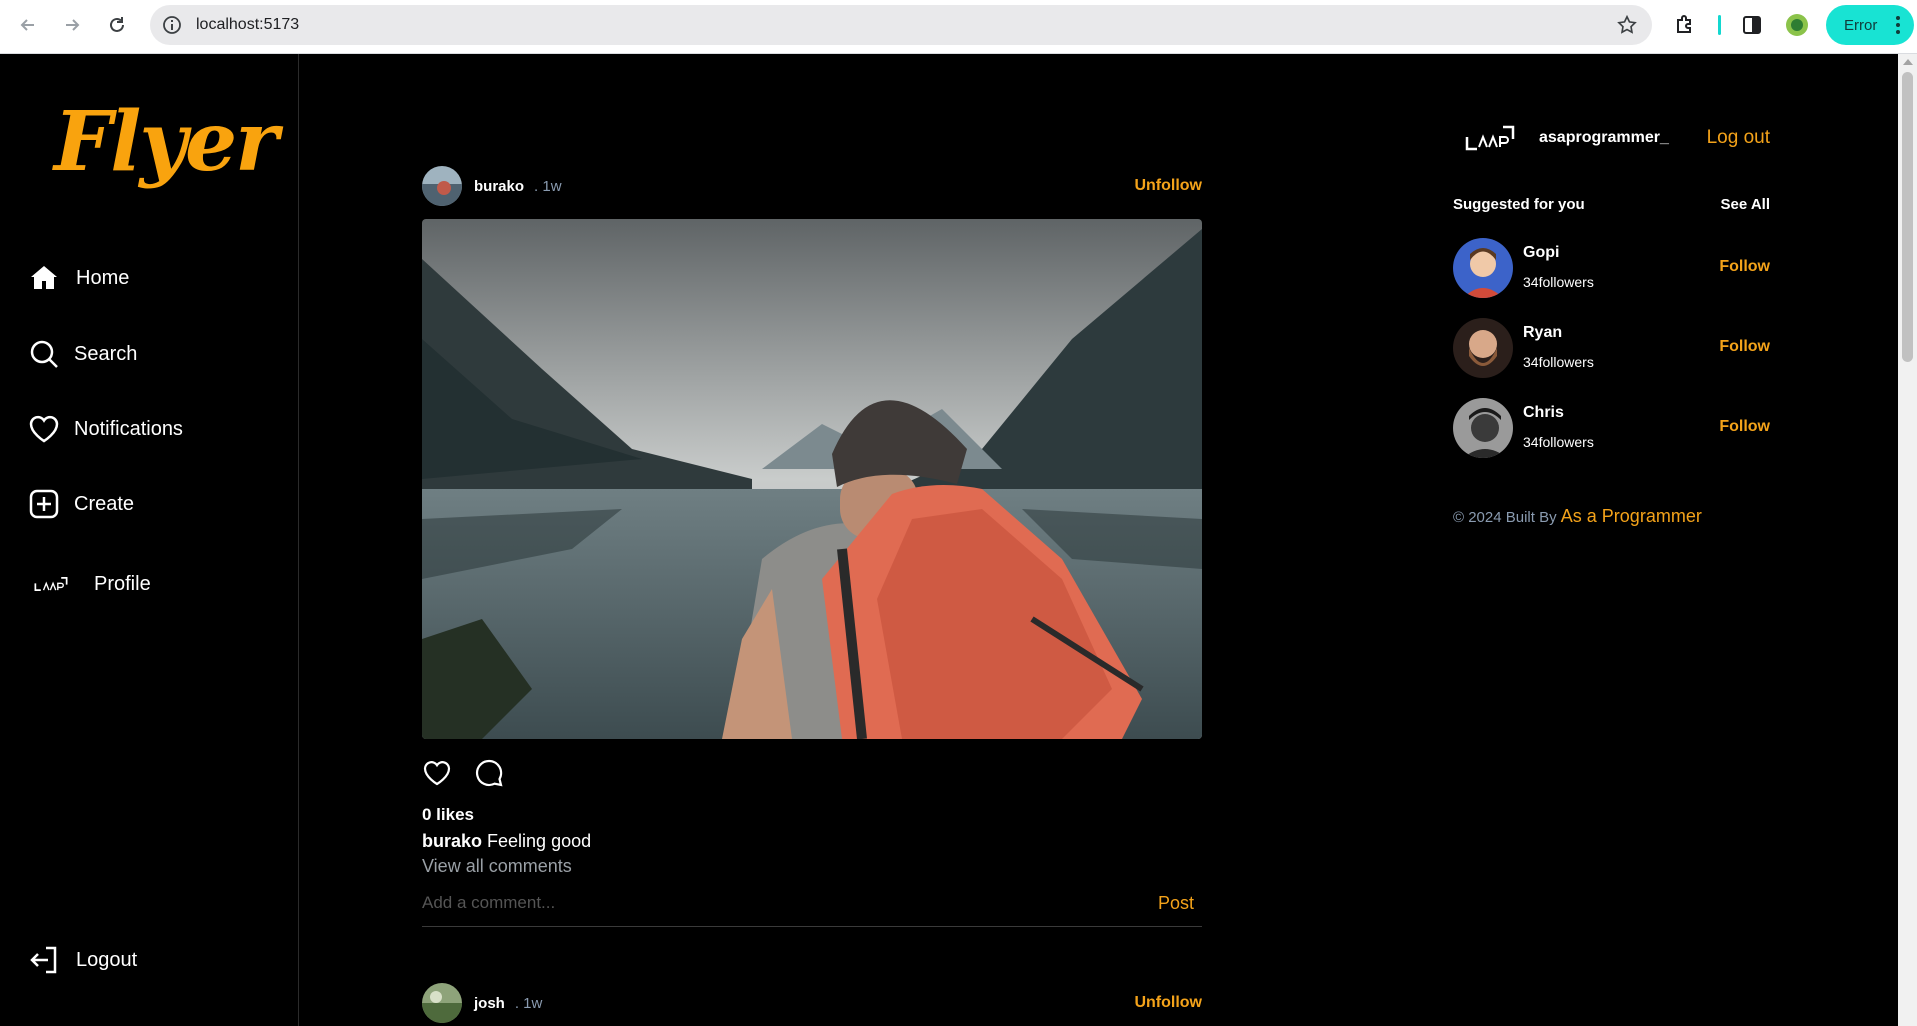 The height and width of the screenshot is (1026, 1917). I want to click on side-panel-icon, so click(1752, 25).